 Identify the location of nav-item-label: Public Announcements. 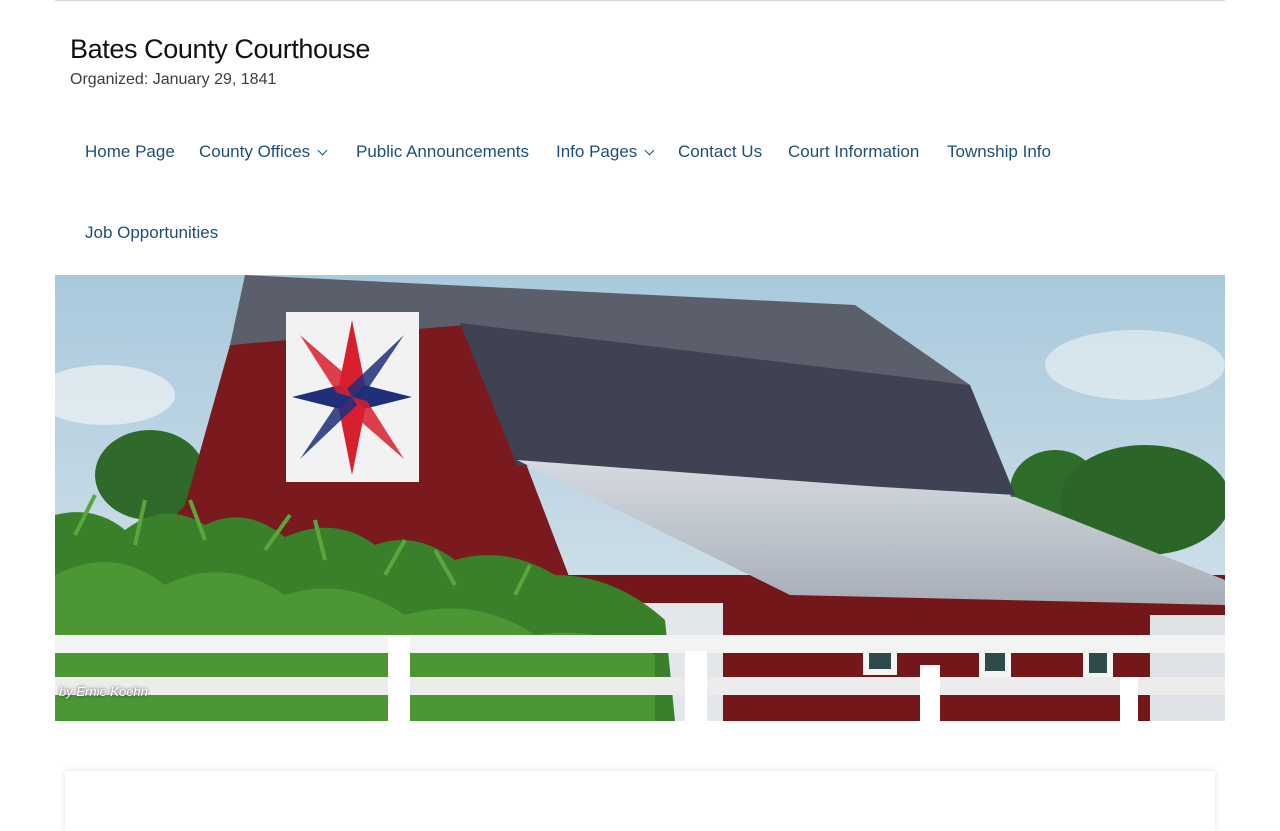
(442, 151).